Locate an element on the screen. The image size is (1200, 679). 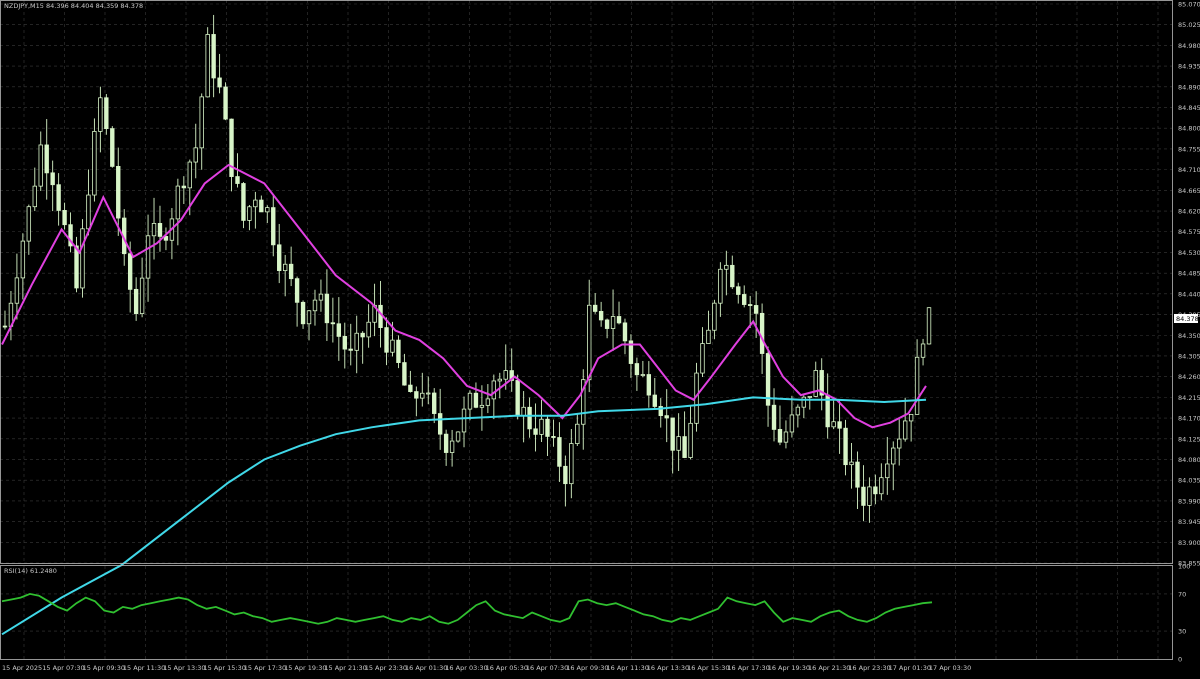
x-tick-label: 16 Apr 21:30 is located at coordinates (829, 668).